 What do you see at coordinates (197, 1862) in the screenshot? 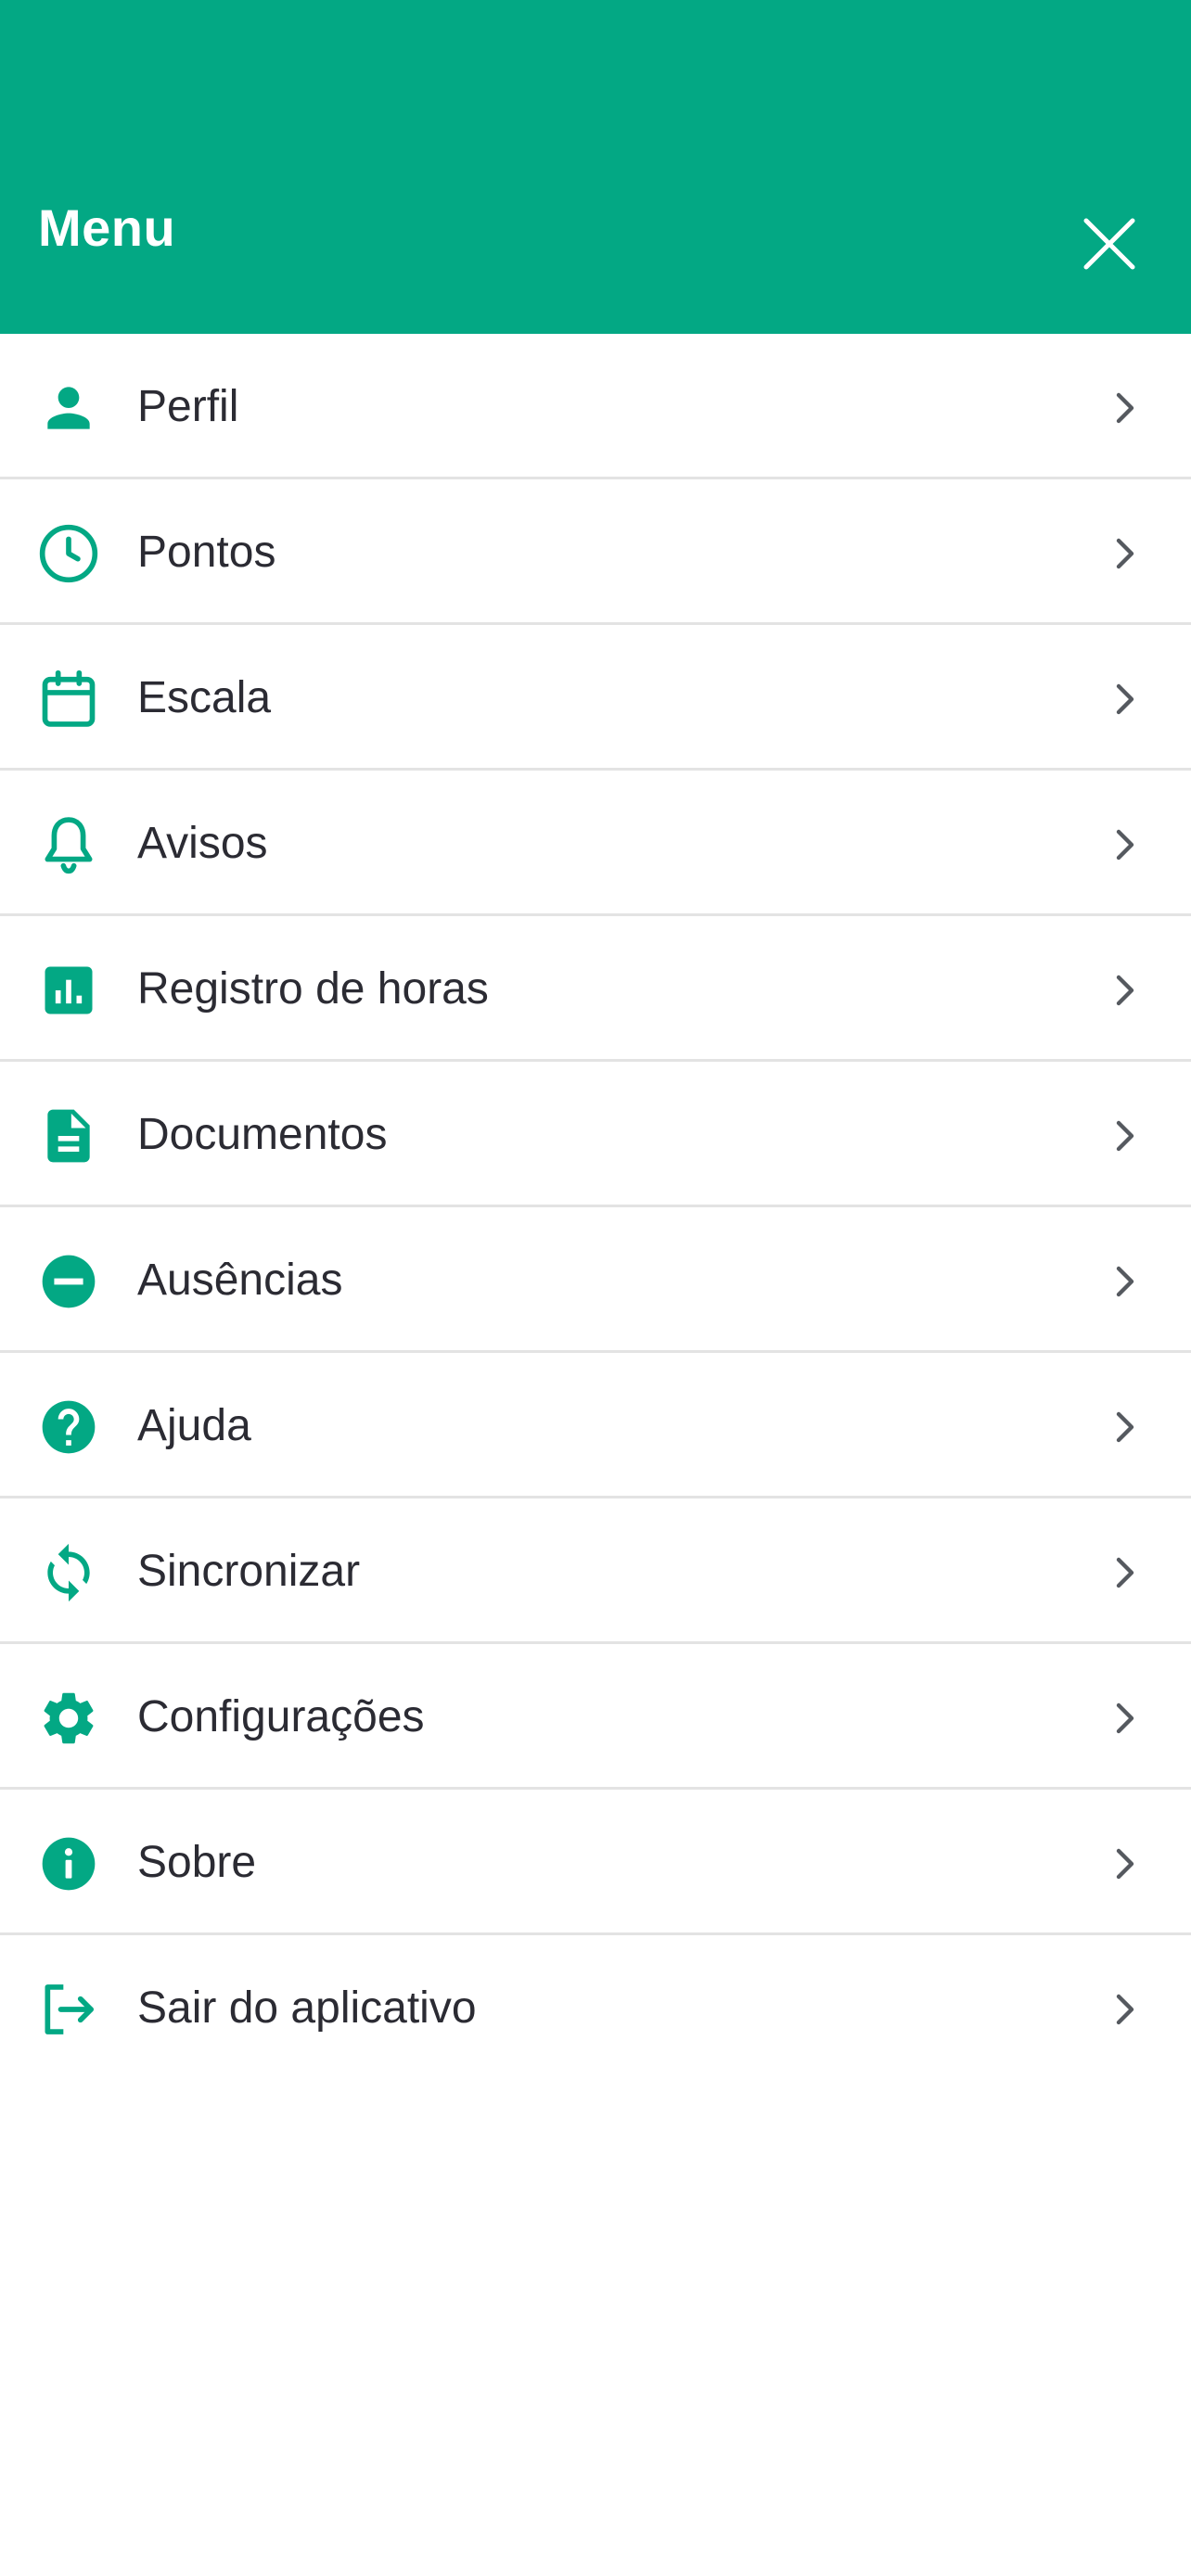
I see `menu-item-label: Sobre` at bounding box center [197, 1862].